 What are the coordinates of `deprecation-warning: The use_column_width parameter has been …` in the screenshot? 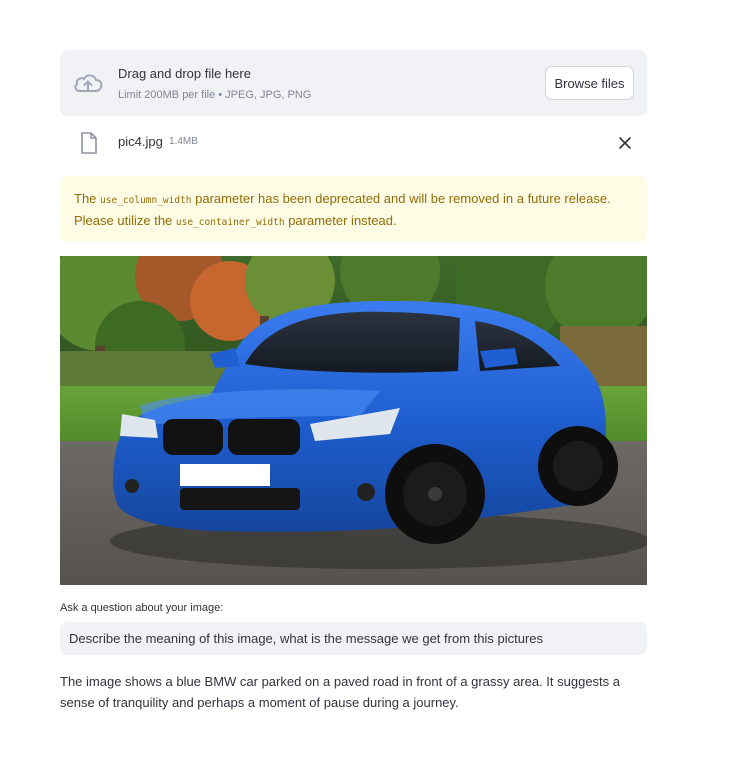 It's located at (353, 209).